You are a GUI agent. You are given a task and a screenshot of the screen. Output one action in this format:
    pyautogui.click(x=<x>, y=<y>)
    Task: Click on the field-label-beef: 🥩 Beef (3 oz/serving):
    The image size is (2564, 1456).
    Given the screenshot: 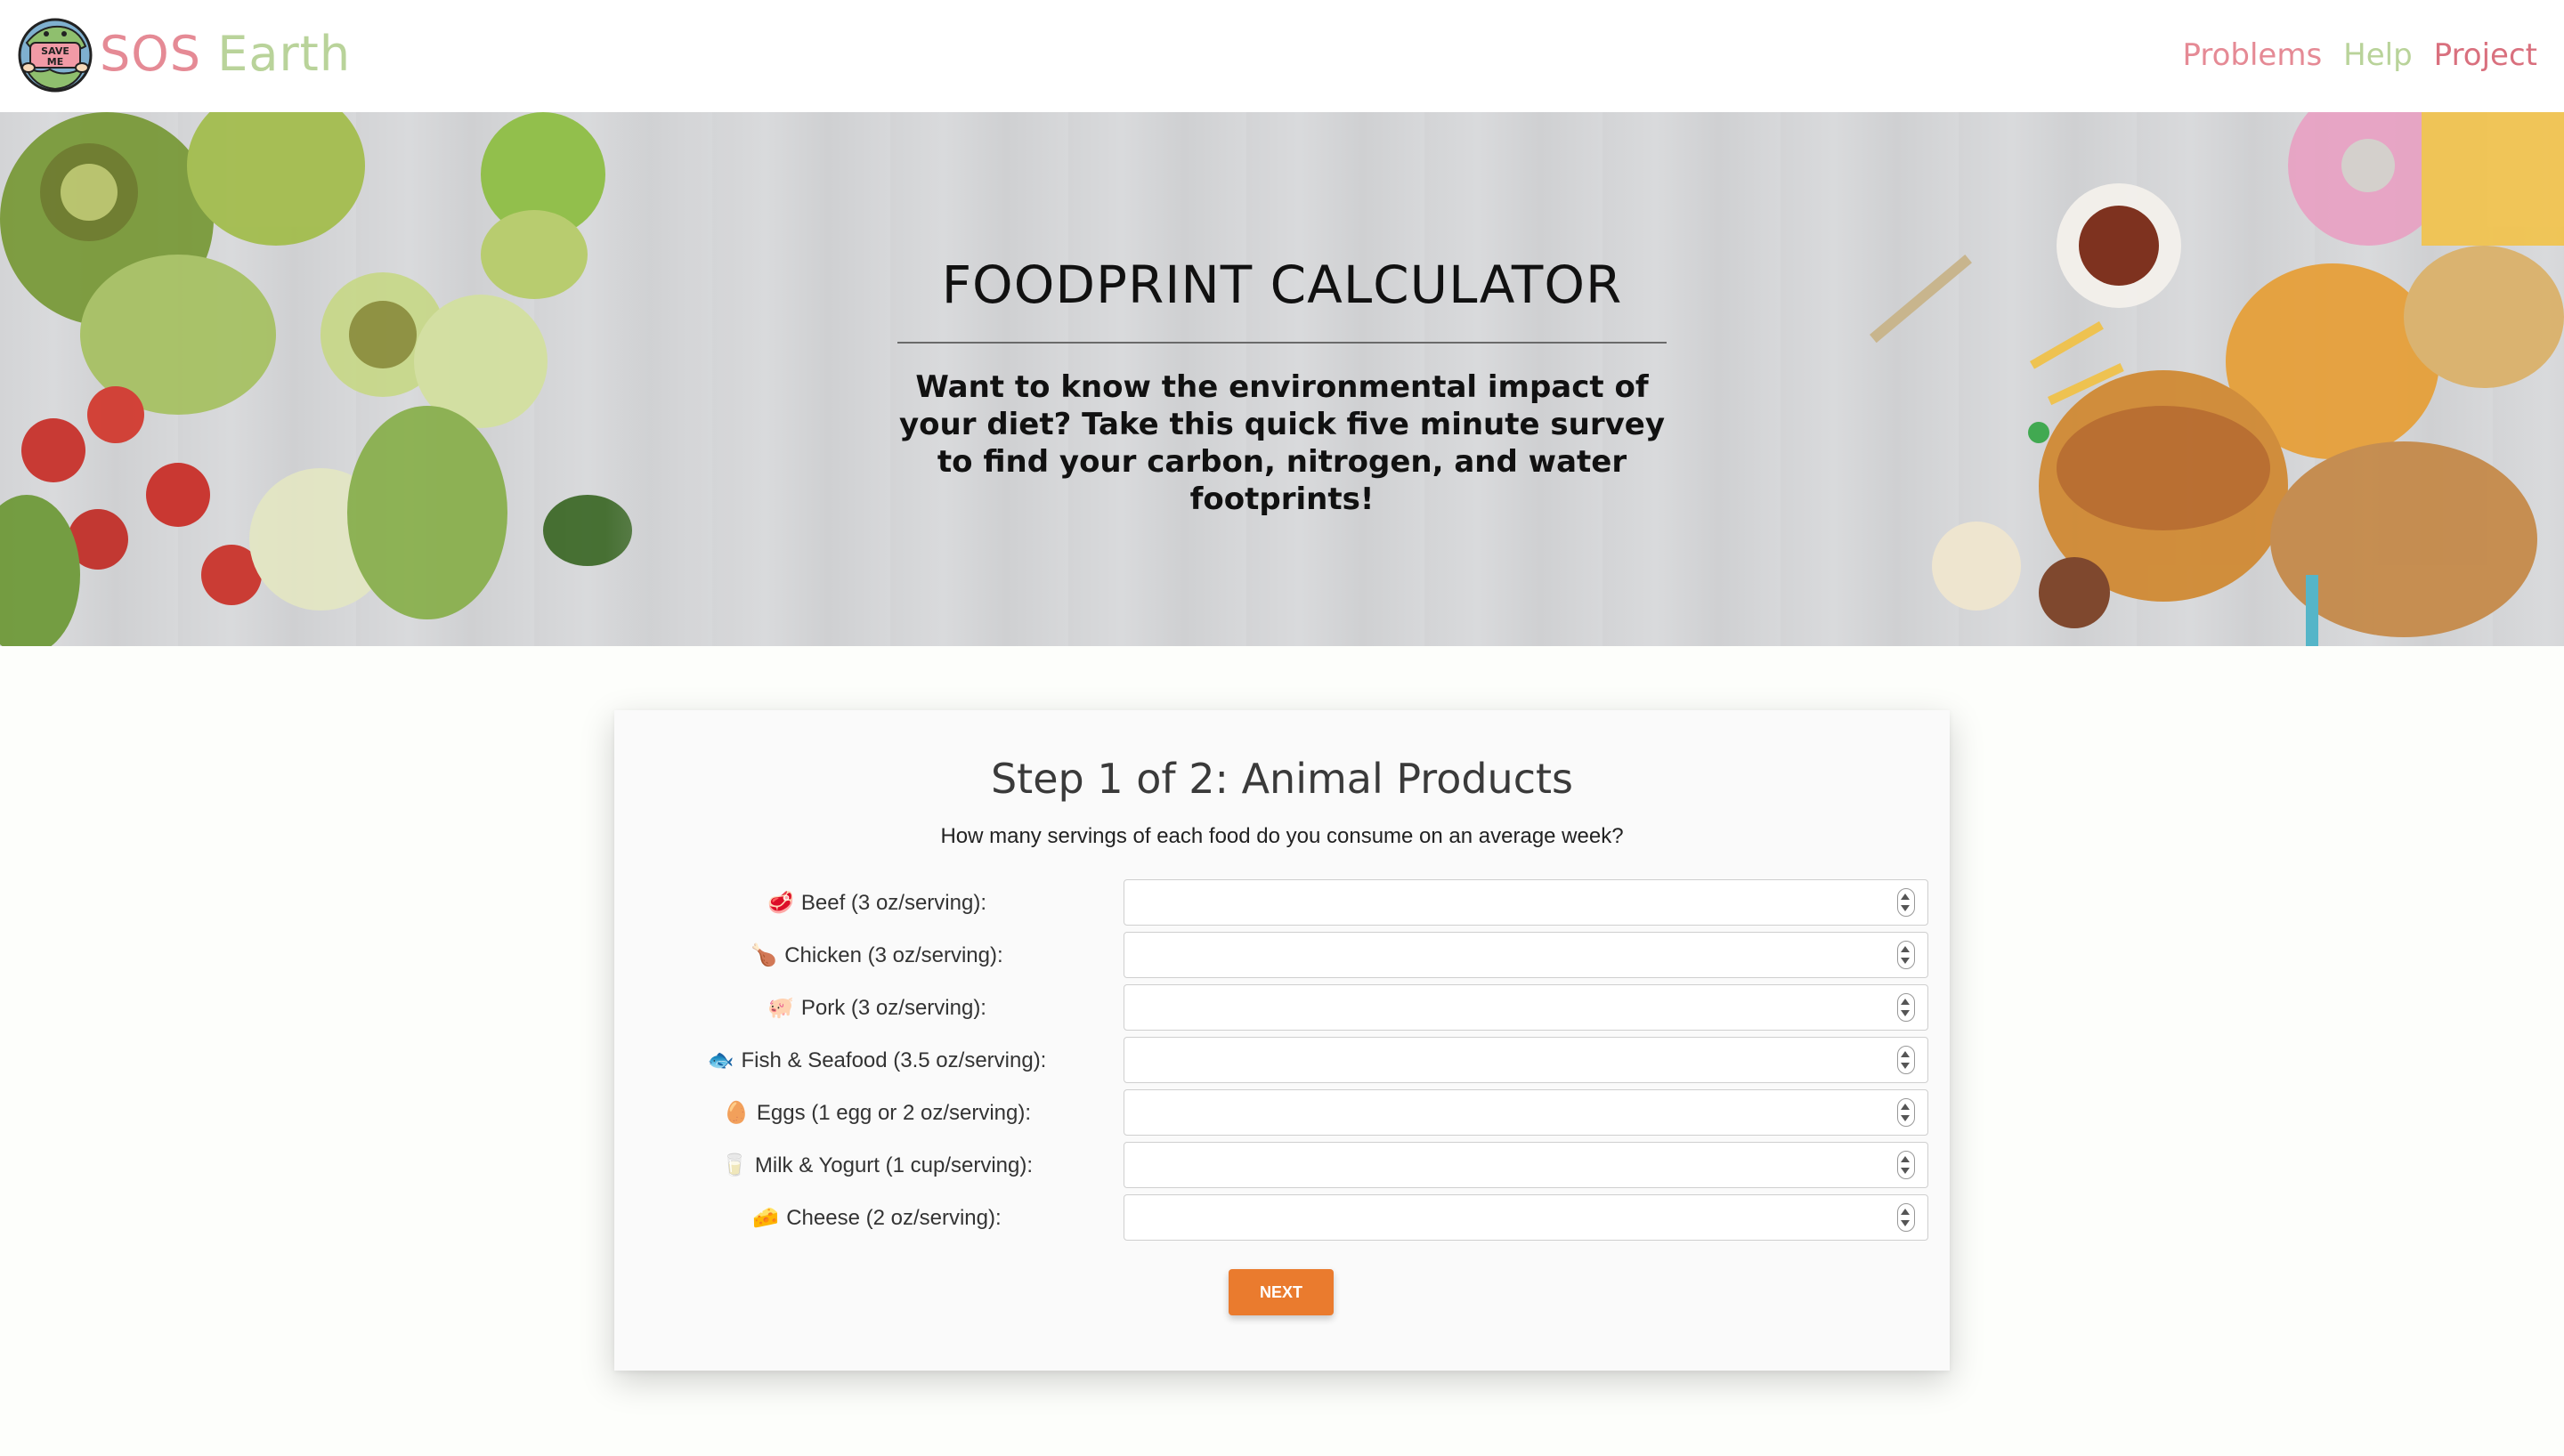 What is the action you would take?
    pyautogui.click(x=876, y=903)
    